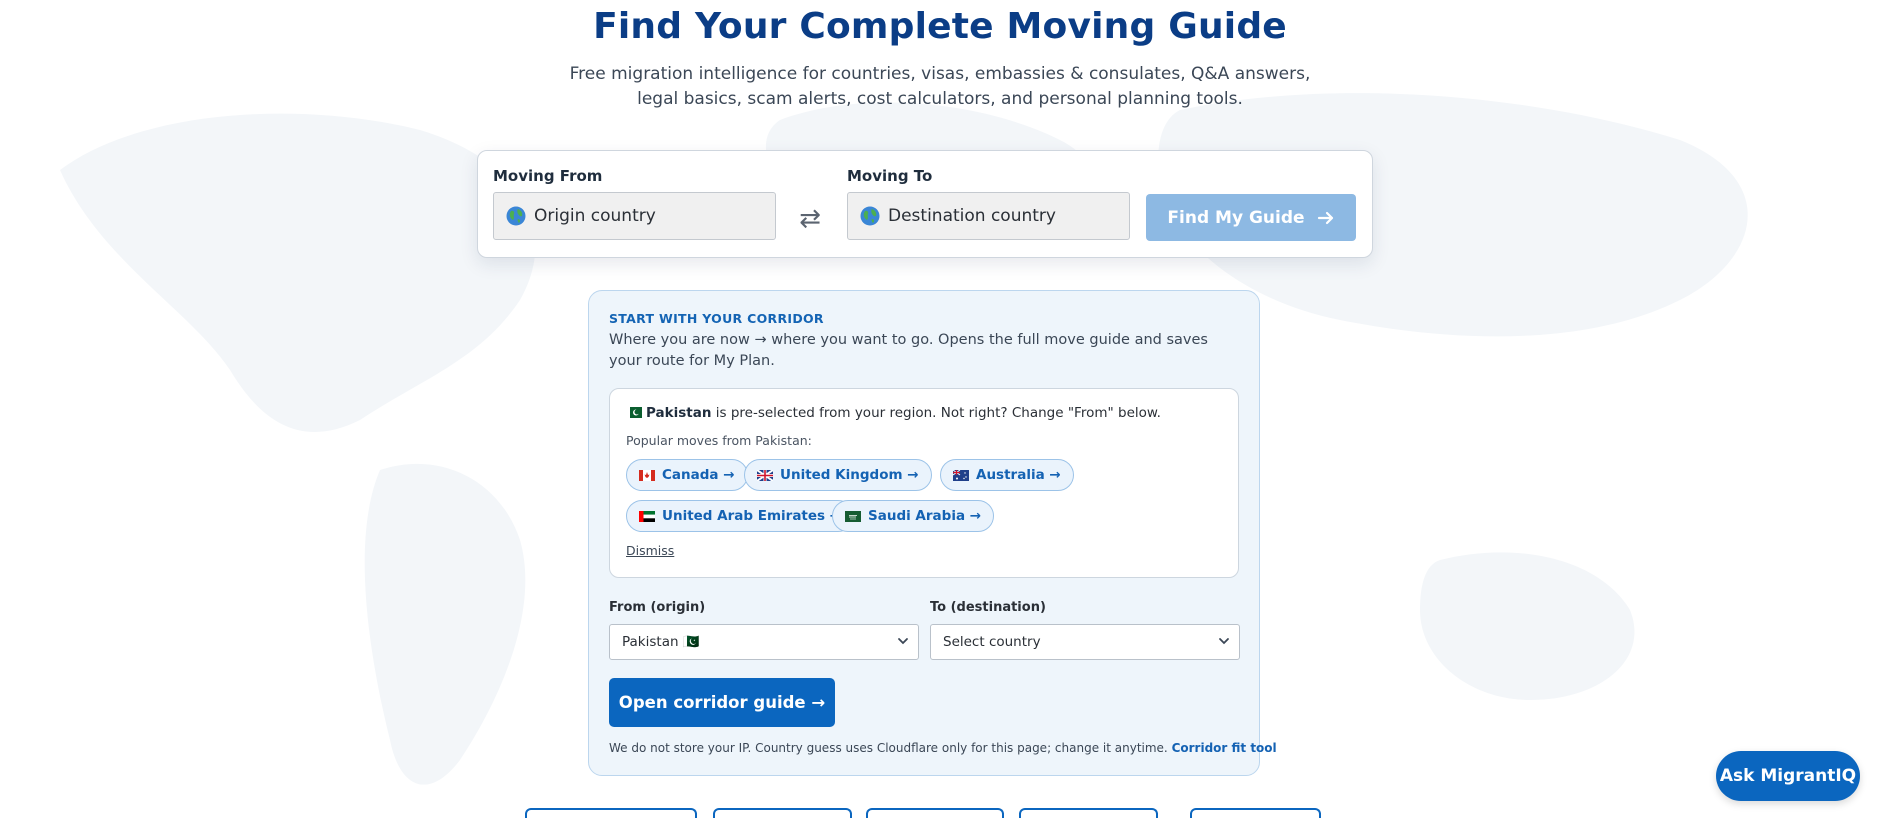  Describe the element at coordinates (1788, 776) in the screenshot. I see `ask-migrantiq-button: Ask MigrantIQ` at that location.